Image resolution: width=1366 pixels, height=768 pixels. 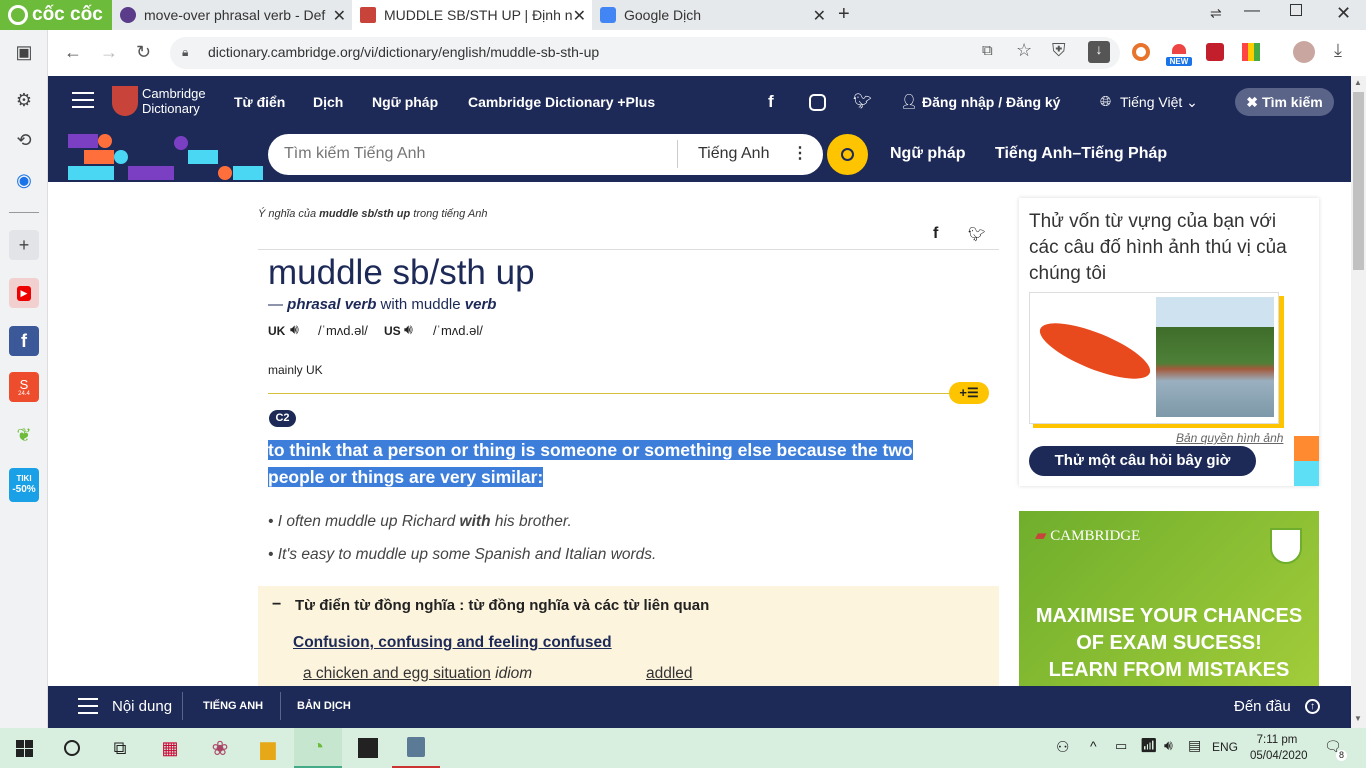 What do you see at coordinates (935, 234) in the screenshot?
I see `share-facebook-icon: f` at bounding box center [935, 234].